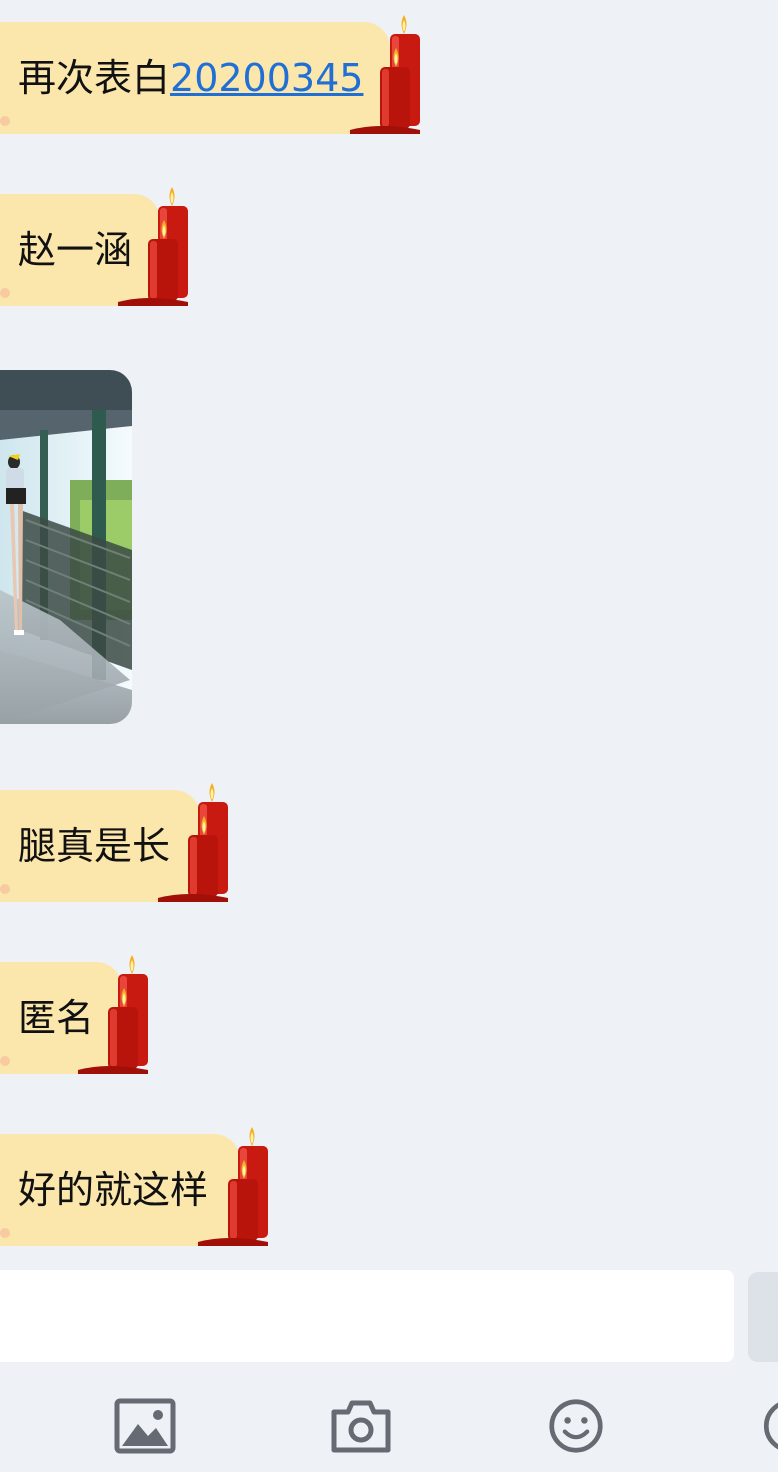 The image size is (778, 1472). I want to click on message-text: 腿真是长, so click(94, 846).